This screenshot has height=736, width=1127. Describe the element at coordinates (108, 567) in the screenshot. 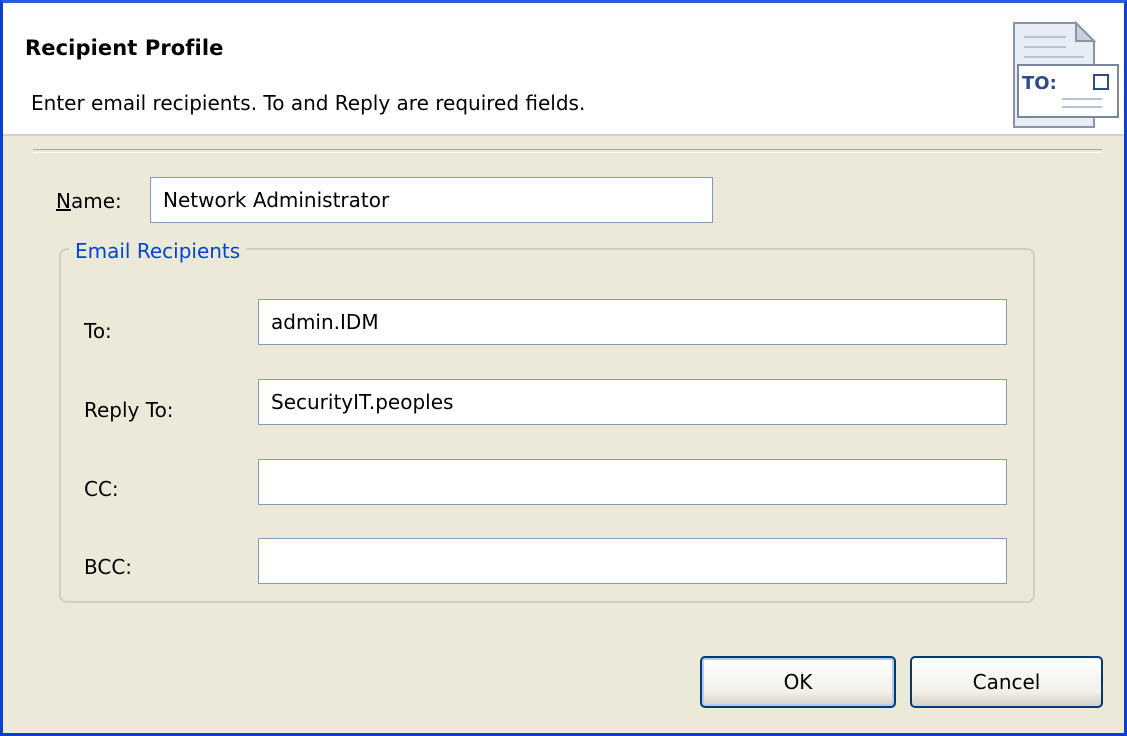

I see `bcc-label: BCC:` at that location.